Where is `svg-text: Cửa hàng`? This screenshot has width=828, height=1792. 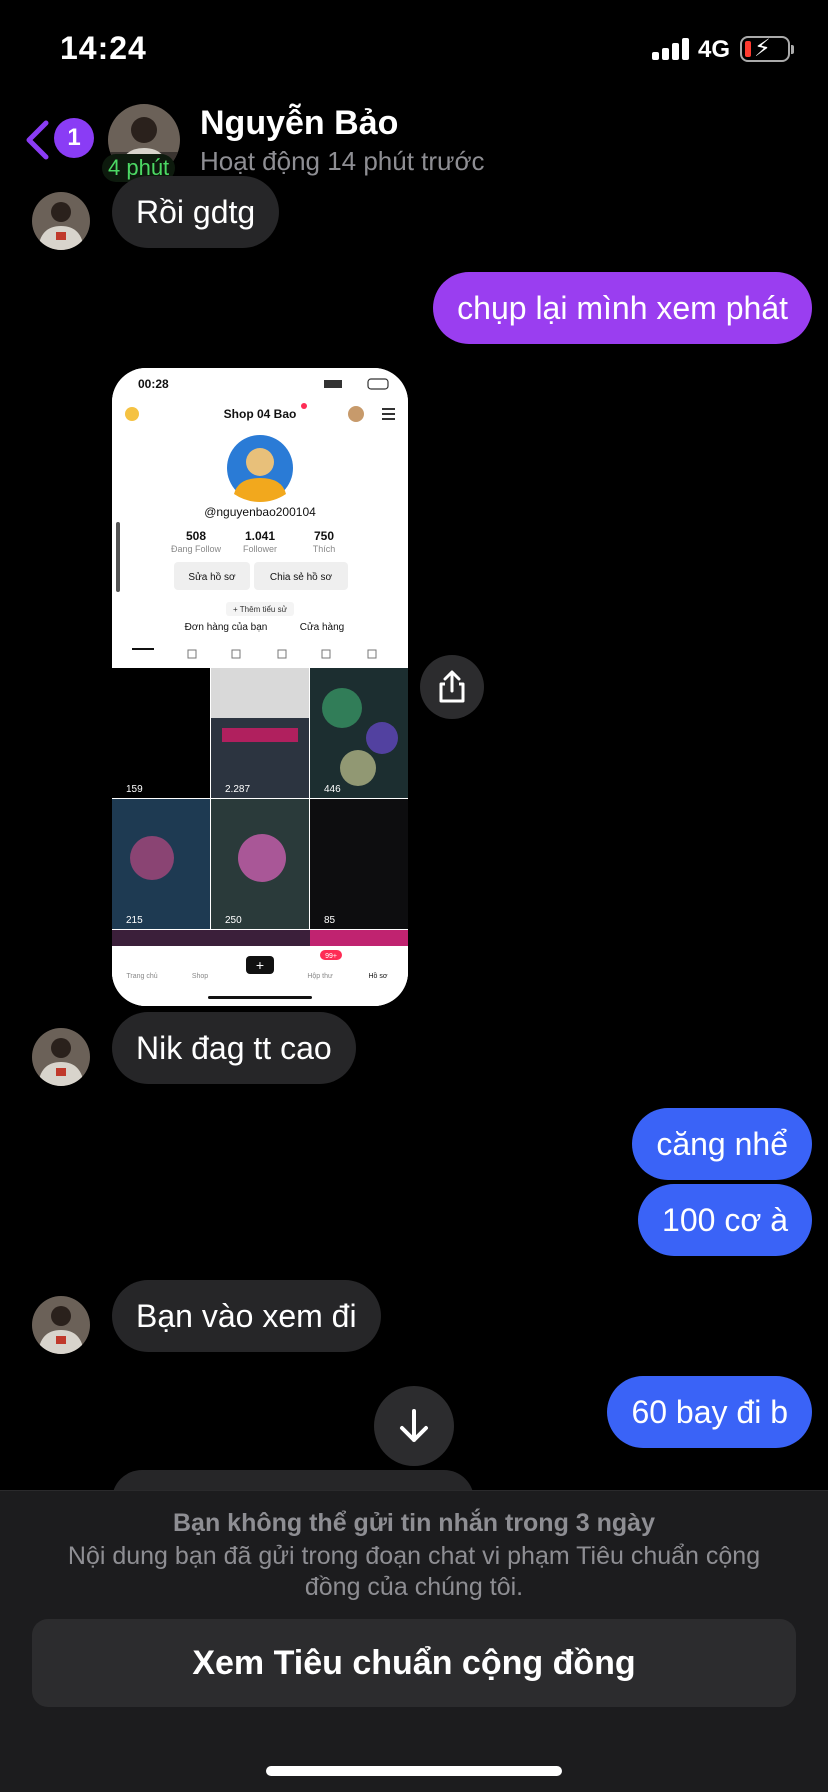
svg-text: Cửa hàng is located at coordinates (322, 627).